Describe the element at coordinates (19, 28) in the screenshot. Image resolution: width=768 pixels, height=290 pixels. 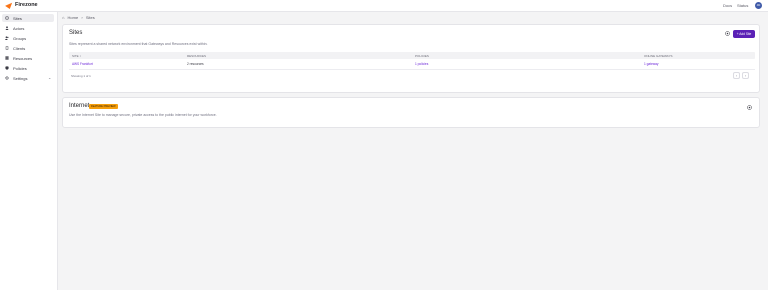
I see `sidebar-item-label: Actors` at that location.